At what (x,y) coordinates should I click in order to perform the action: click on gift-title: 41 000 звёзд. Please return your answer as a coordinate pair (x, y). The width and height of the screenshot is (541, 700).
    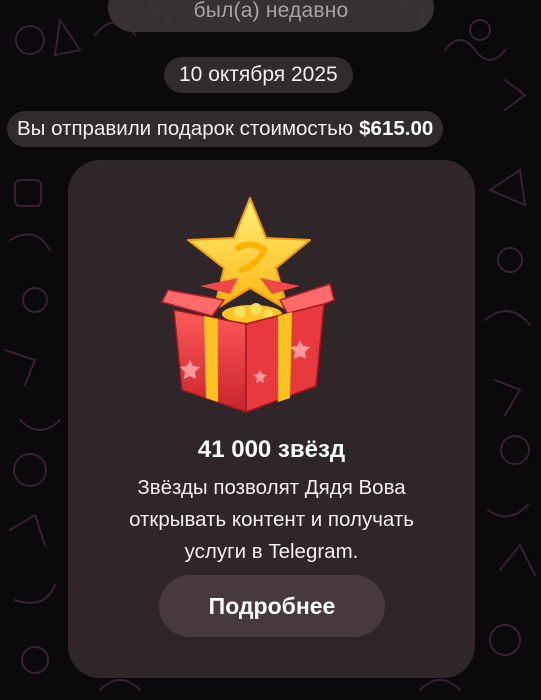
    Looking at the image, I should click on (271, 449).